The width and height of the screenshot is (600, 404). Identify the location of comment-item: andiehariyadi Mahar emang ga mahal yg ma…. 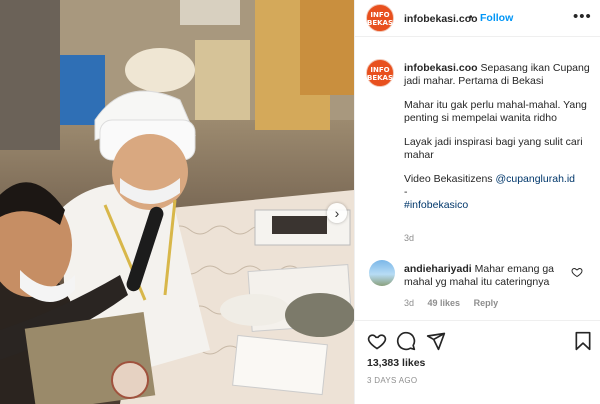
(486, 276).